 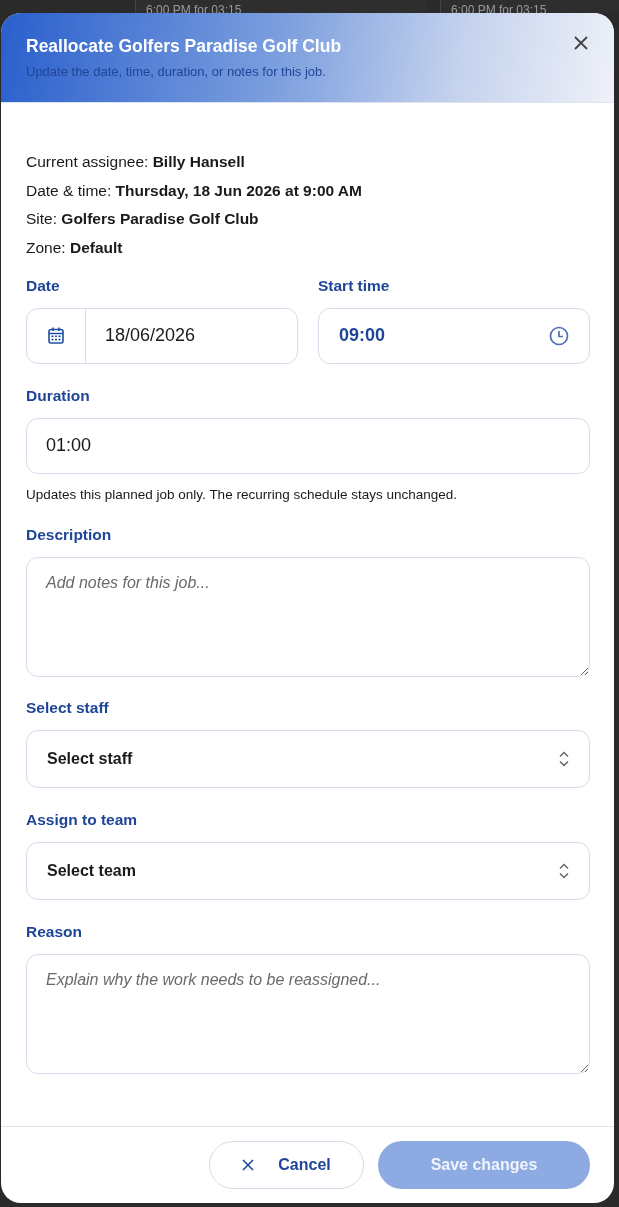 What do you see at coordinates (54, 931) in the screenshot?
I see `field-label: Reason` at bounding box center [54, 931].